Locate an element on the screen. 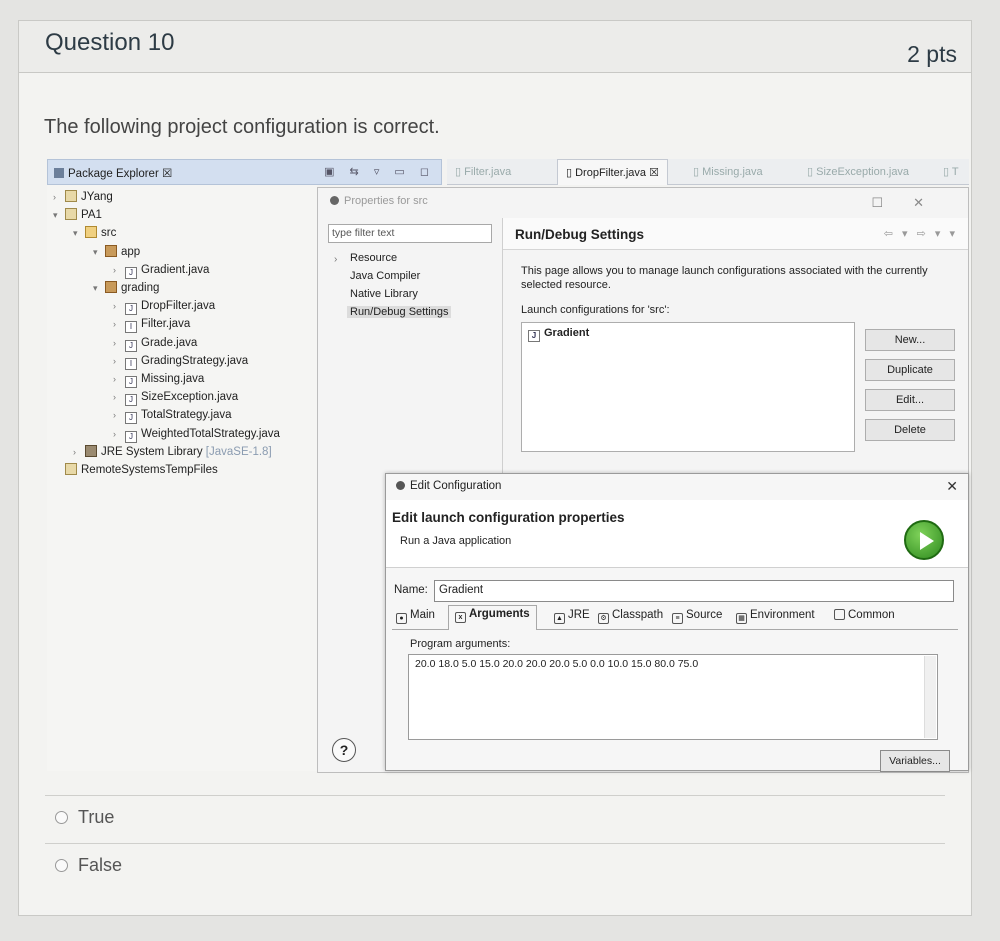  main-icon: ● is located at coordinates (401, 618).